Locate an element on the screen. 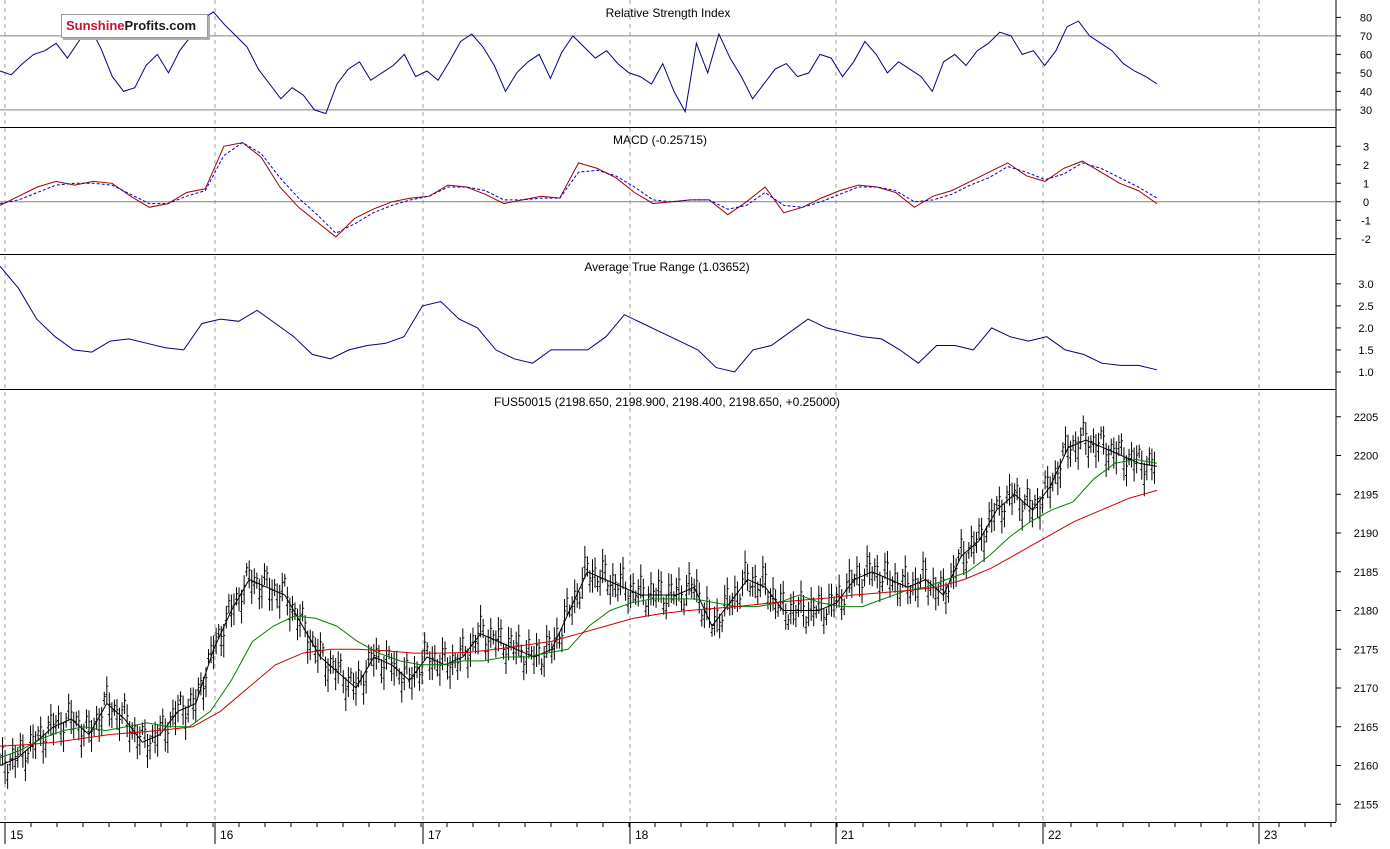 Image resolution: width=1390 pixels, height=849 pixels. sunshine-profits-logo: SunshineProfits.com is located at coordinates (134, 26).